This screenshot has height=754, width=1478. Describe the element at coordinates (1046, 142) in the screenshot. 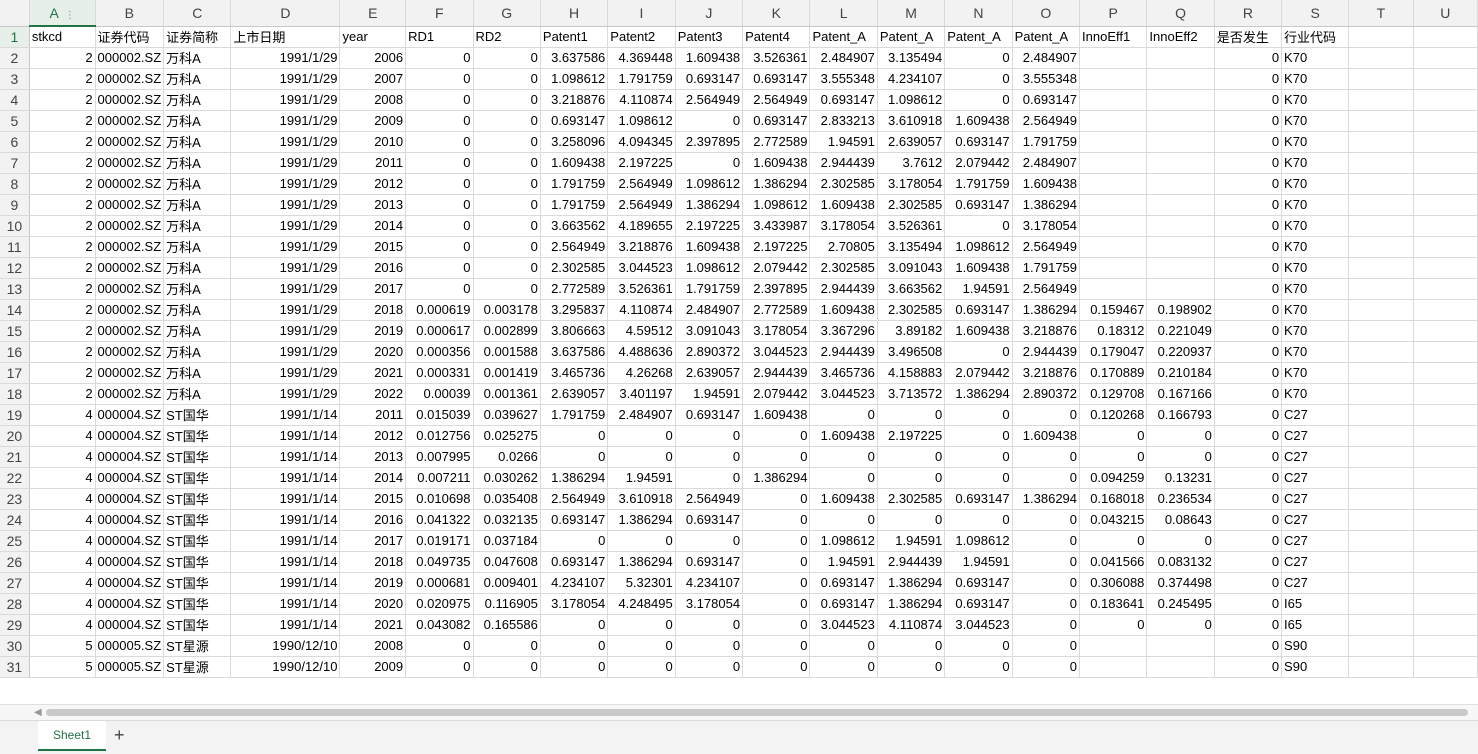

I see `cell-o6: 1.791759` at that location.